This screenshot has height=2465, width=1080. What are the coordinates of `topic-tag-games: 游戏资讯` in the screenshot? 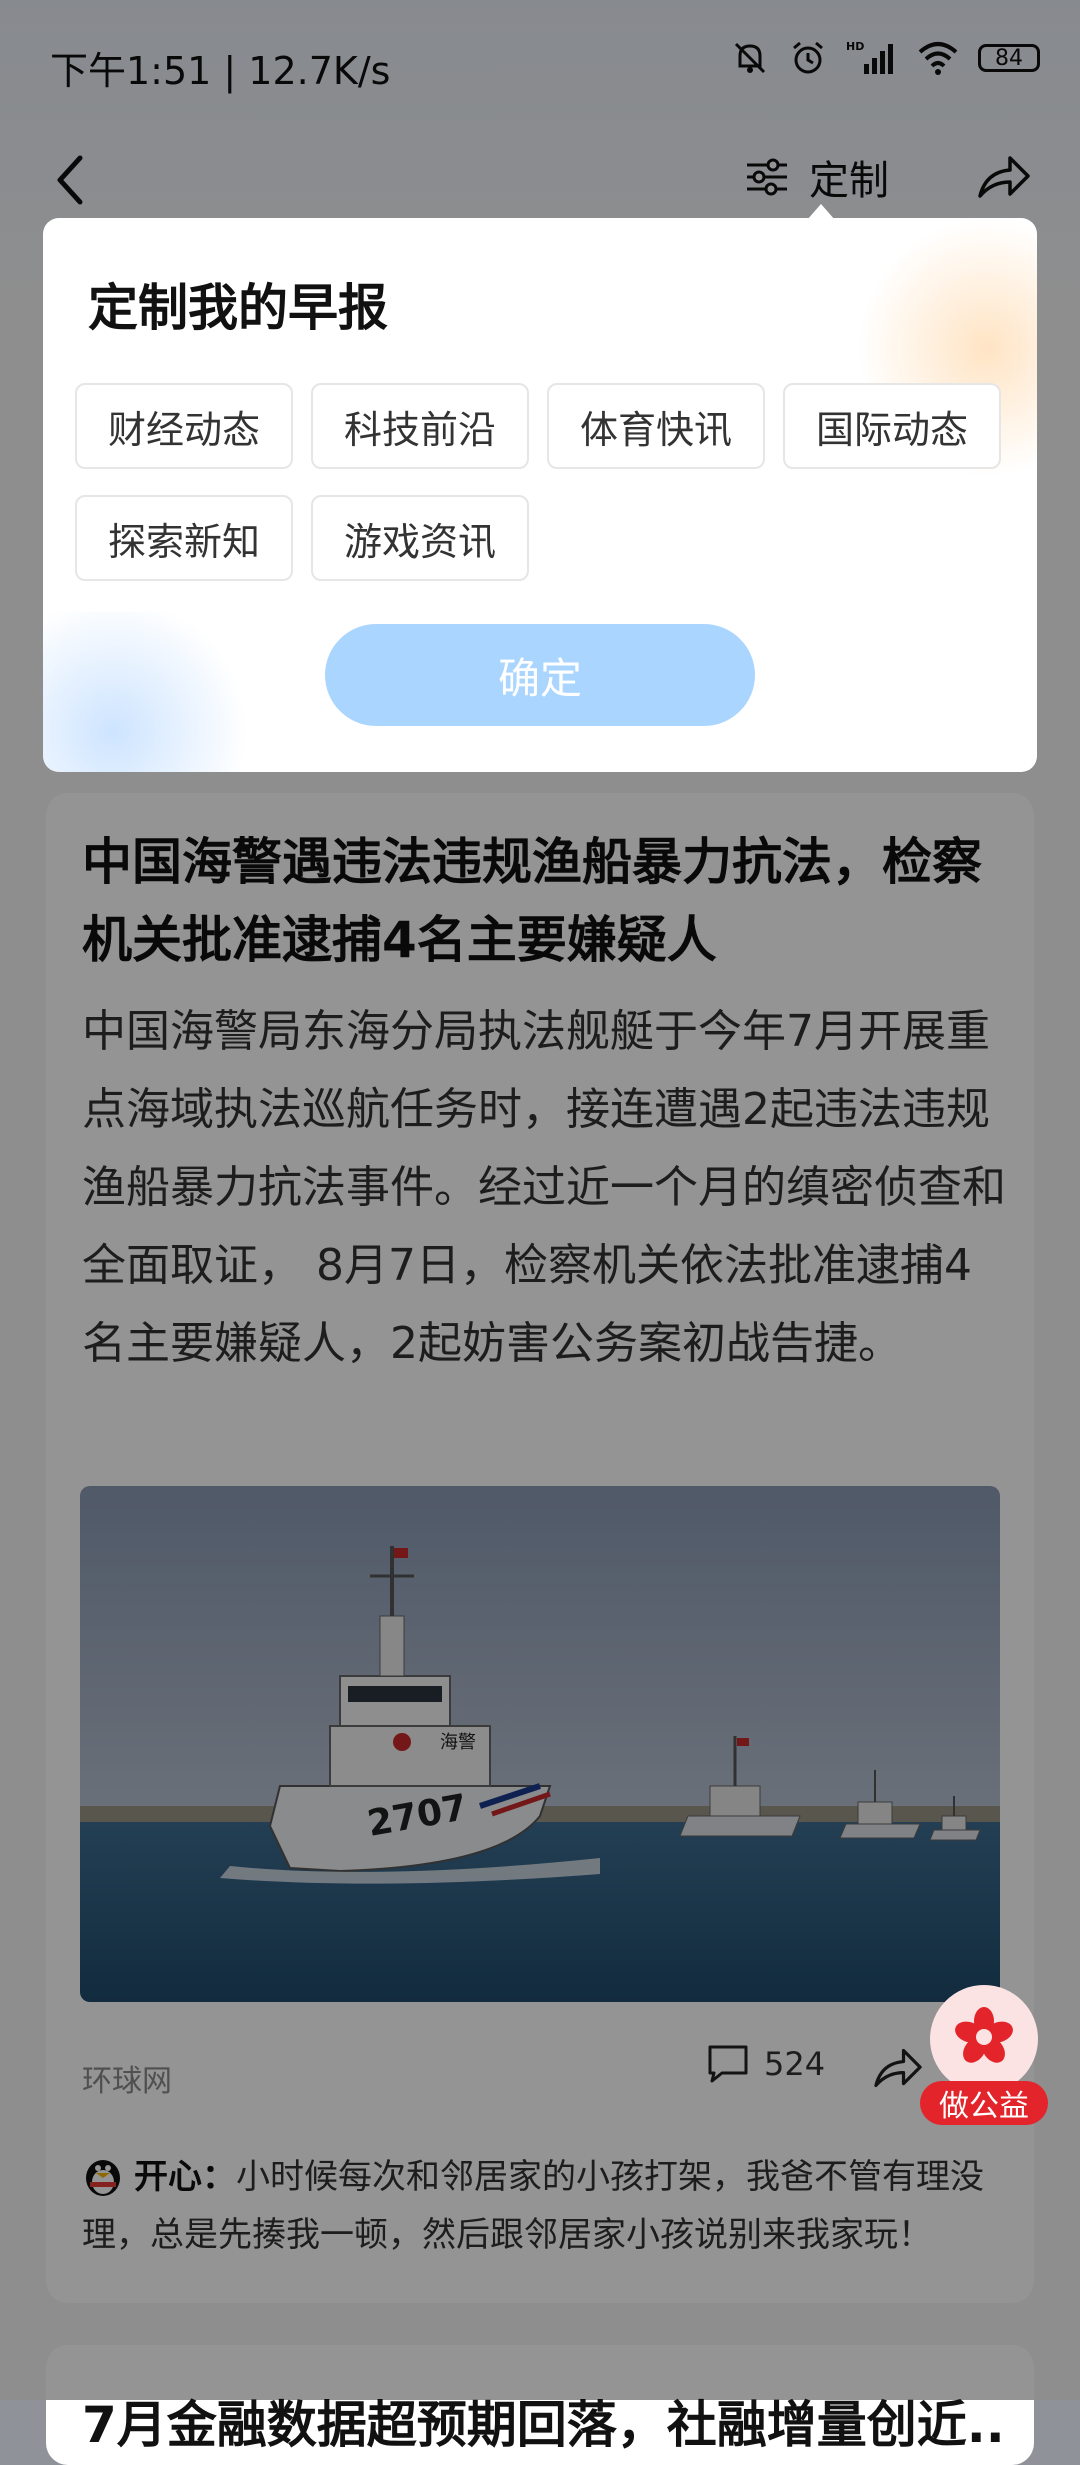 It's located at (420, 538).